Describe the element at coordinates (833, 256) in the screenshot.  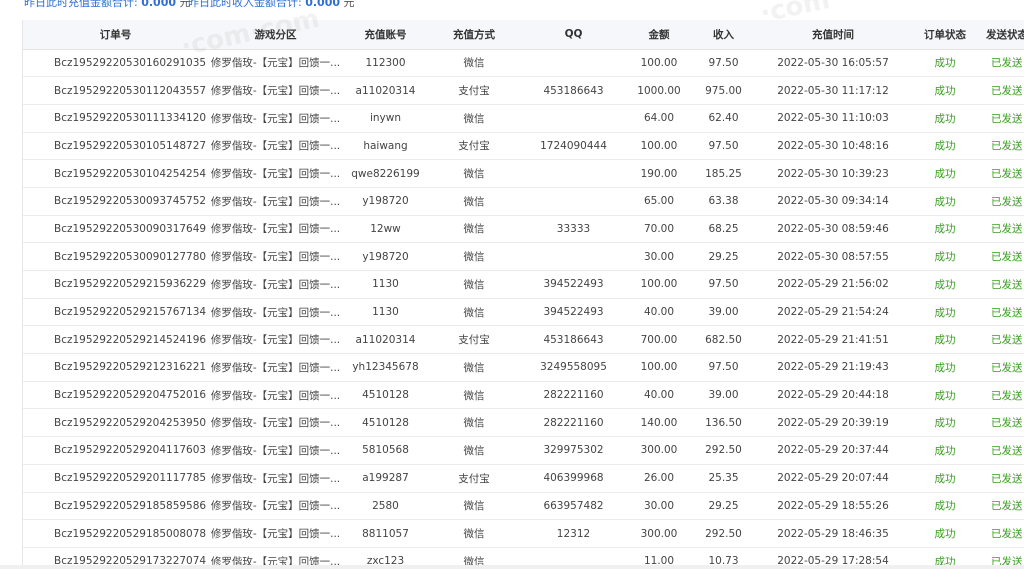
I see `cell-time: 2022-05-30 08:57:55` at that location.